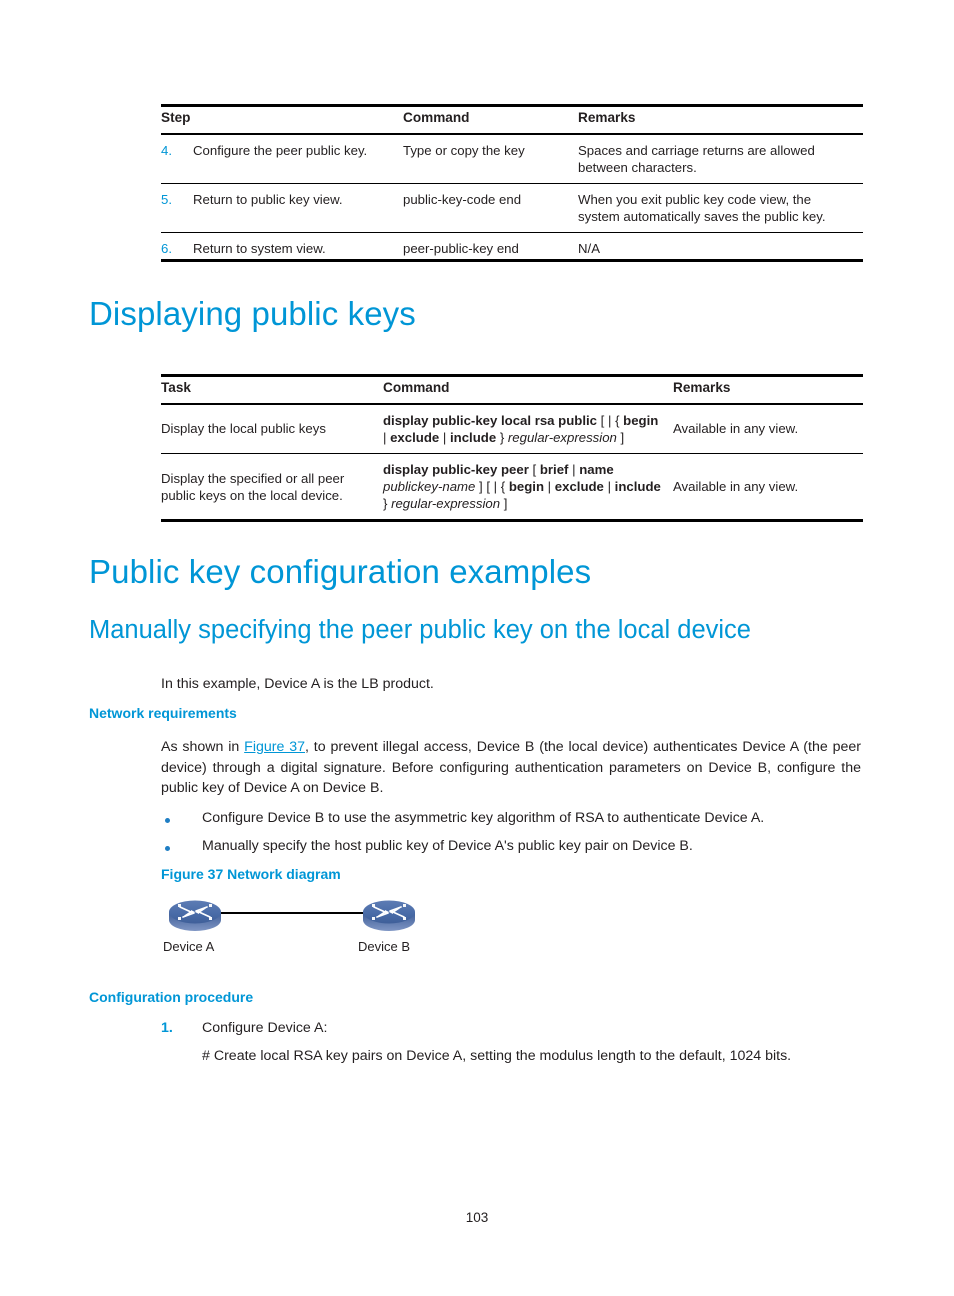 This screenshot has width=954, height=1296. Describe the element at coordinates (189, 946) in the screenshot. I see `device-a-label: Device A` at that location.